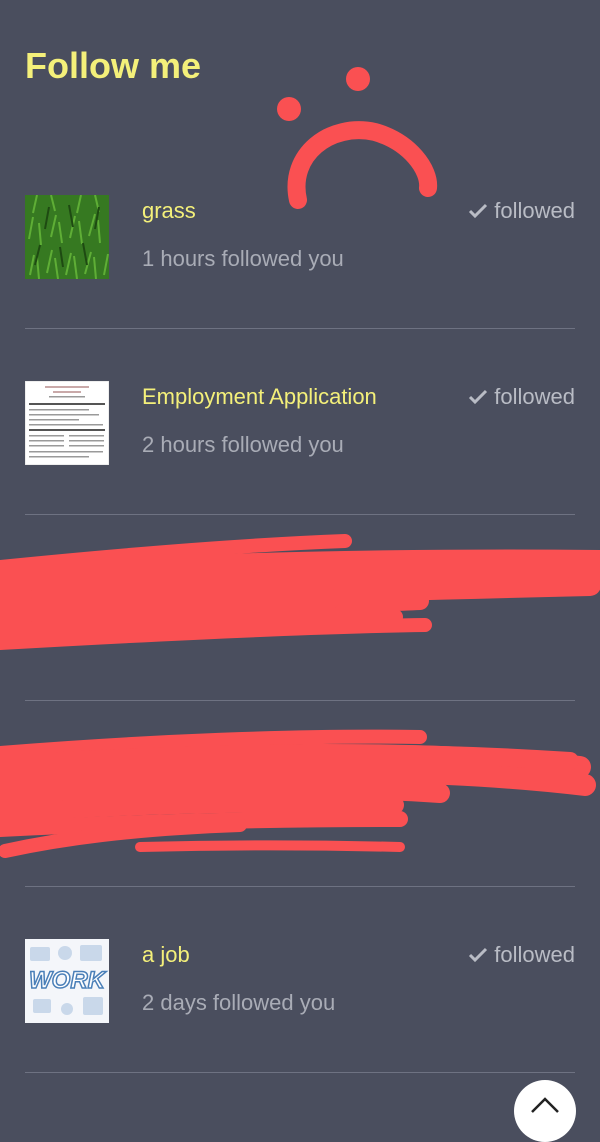 This screenshot has width=600, height=1142. Describe the element at coordinates (67, 237) in the screenshot. I see `grass-image` at that location.